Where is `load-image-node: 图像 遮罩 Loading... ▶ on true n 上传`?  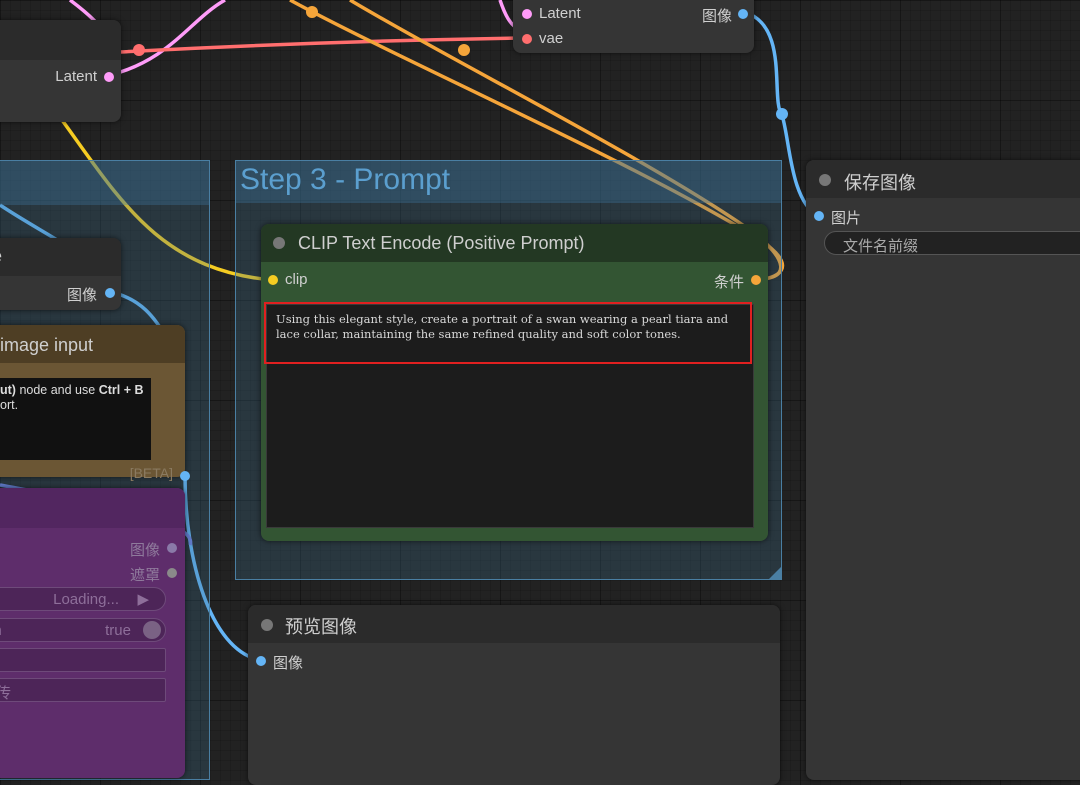
load-image-node: 图像 遮罩 Loading... ▶ on true n 上传 is located at coordinates (92, 633).